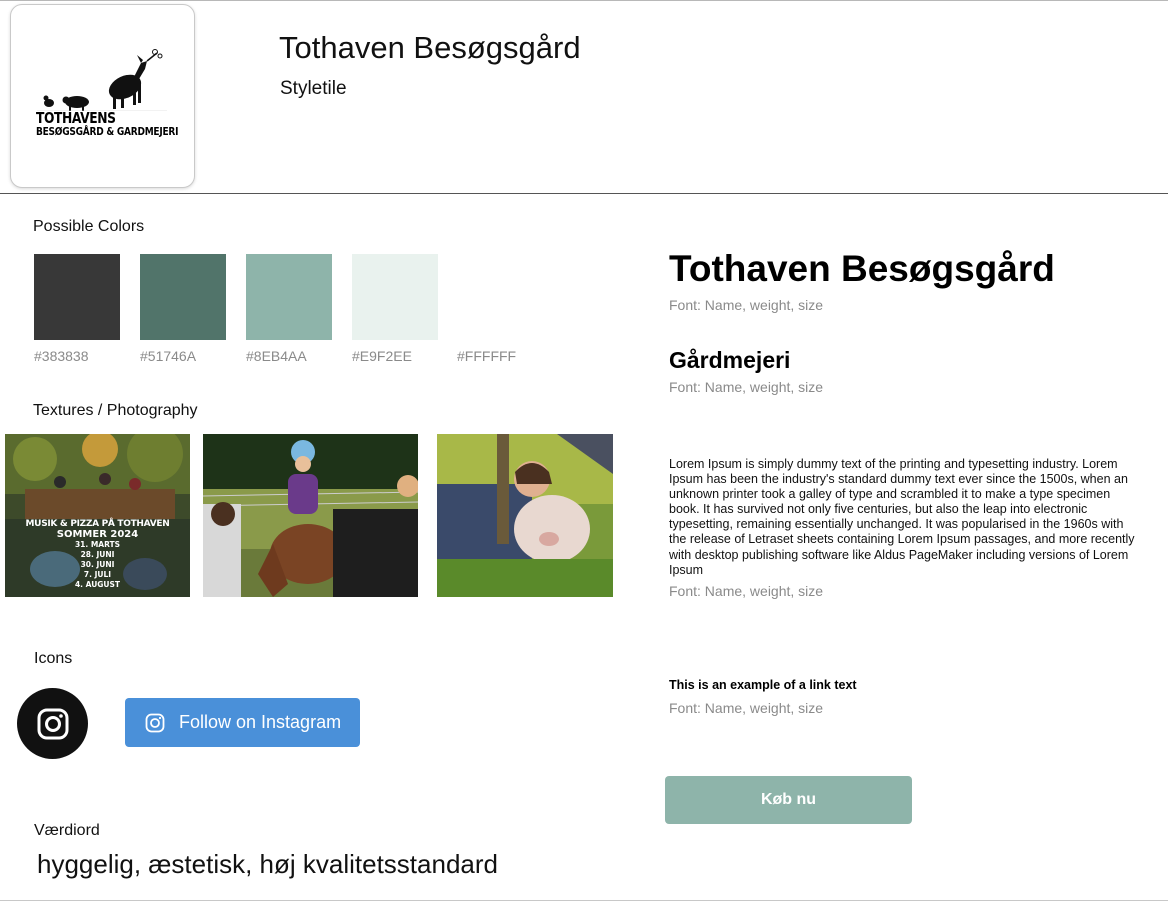  Describe the element at coordinates (97, 574) in the screenshot. I see `poster-date: 7. JULI` at that location.